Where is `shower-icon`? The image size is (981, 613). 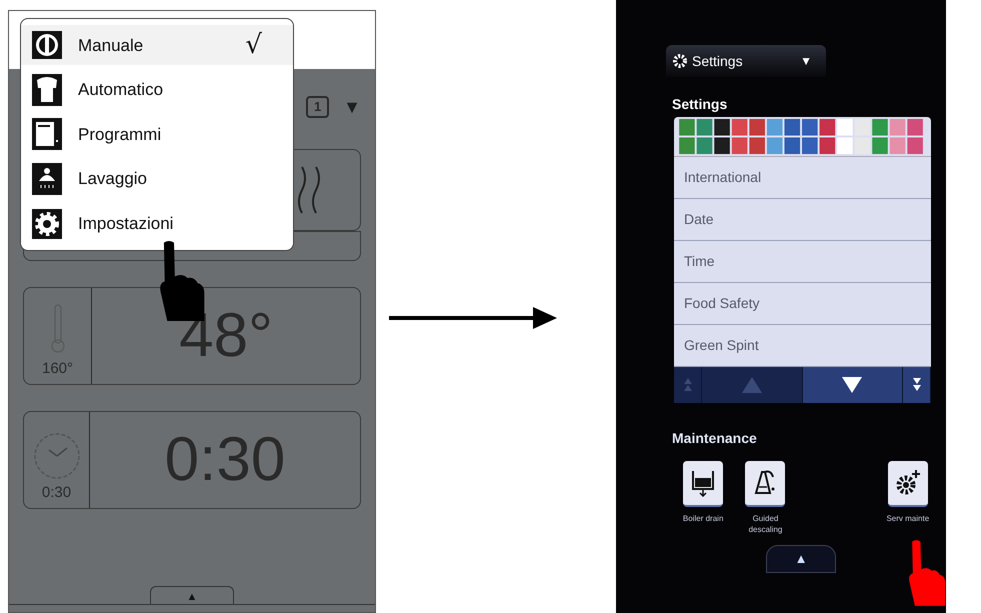 shower-icon is located at coordinates (47, 179).